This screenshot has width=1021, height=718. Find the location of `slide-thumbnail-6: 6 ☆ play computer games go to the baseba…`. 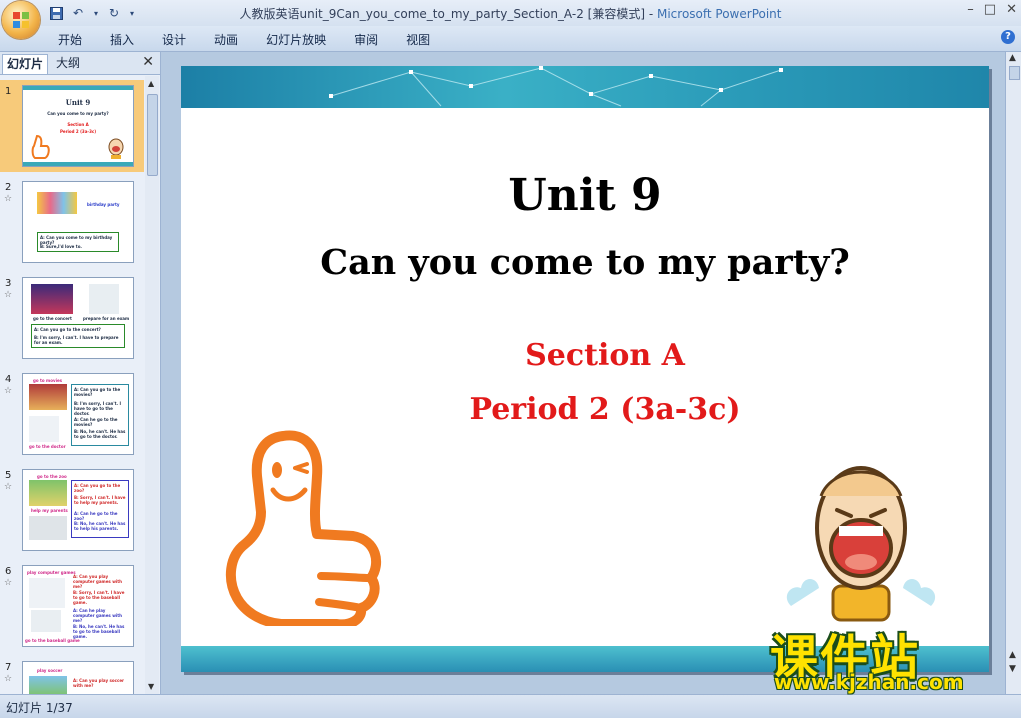

slide-thumbnail-6: 6 ☆ play computer games go to the baseba… is located at coordinates (72, 606).